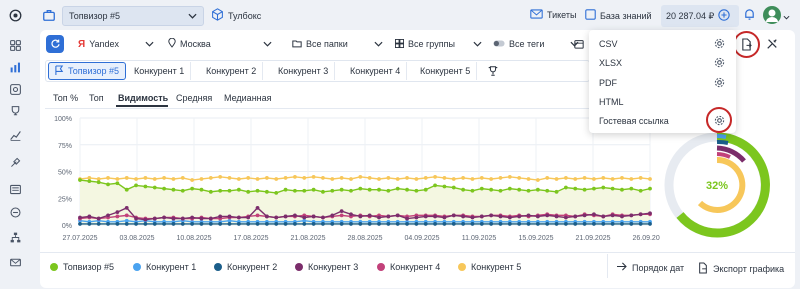 This screenshot has height=289, width=800. What do you see at coordinates (116, 44) in the screenshot?
I see `engine-select: Я Yandex` at bounding box center [116, 44].